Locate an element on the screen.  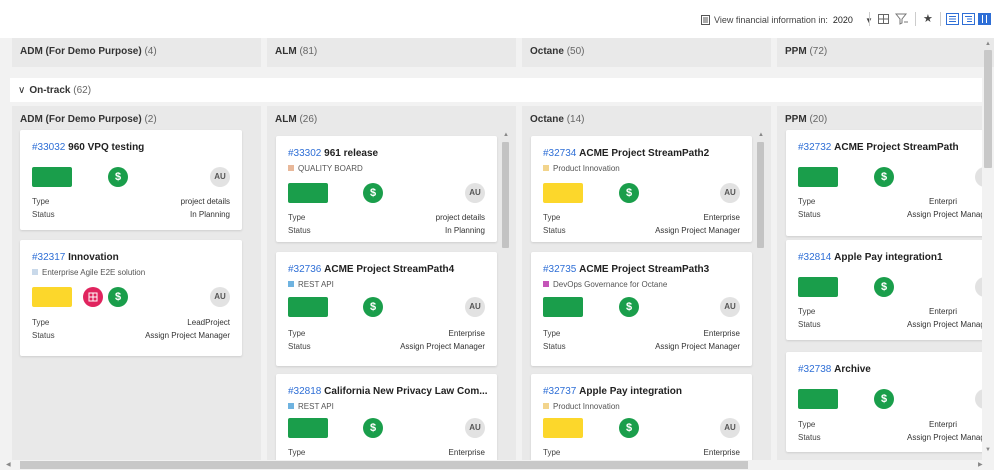
group-header-on-track: ∨ On-track (62) is located at coordinates (496, 90).